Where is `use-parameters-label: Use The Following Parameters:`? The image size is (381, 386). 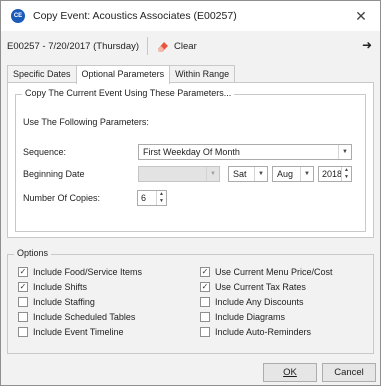 use-parameters-label: Use The Following Parameters: is located at coordinates (86, 122).